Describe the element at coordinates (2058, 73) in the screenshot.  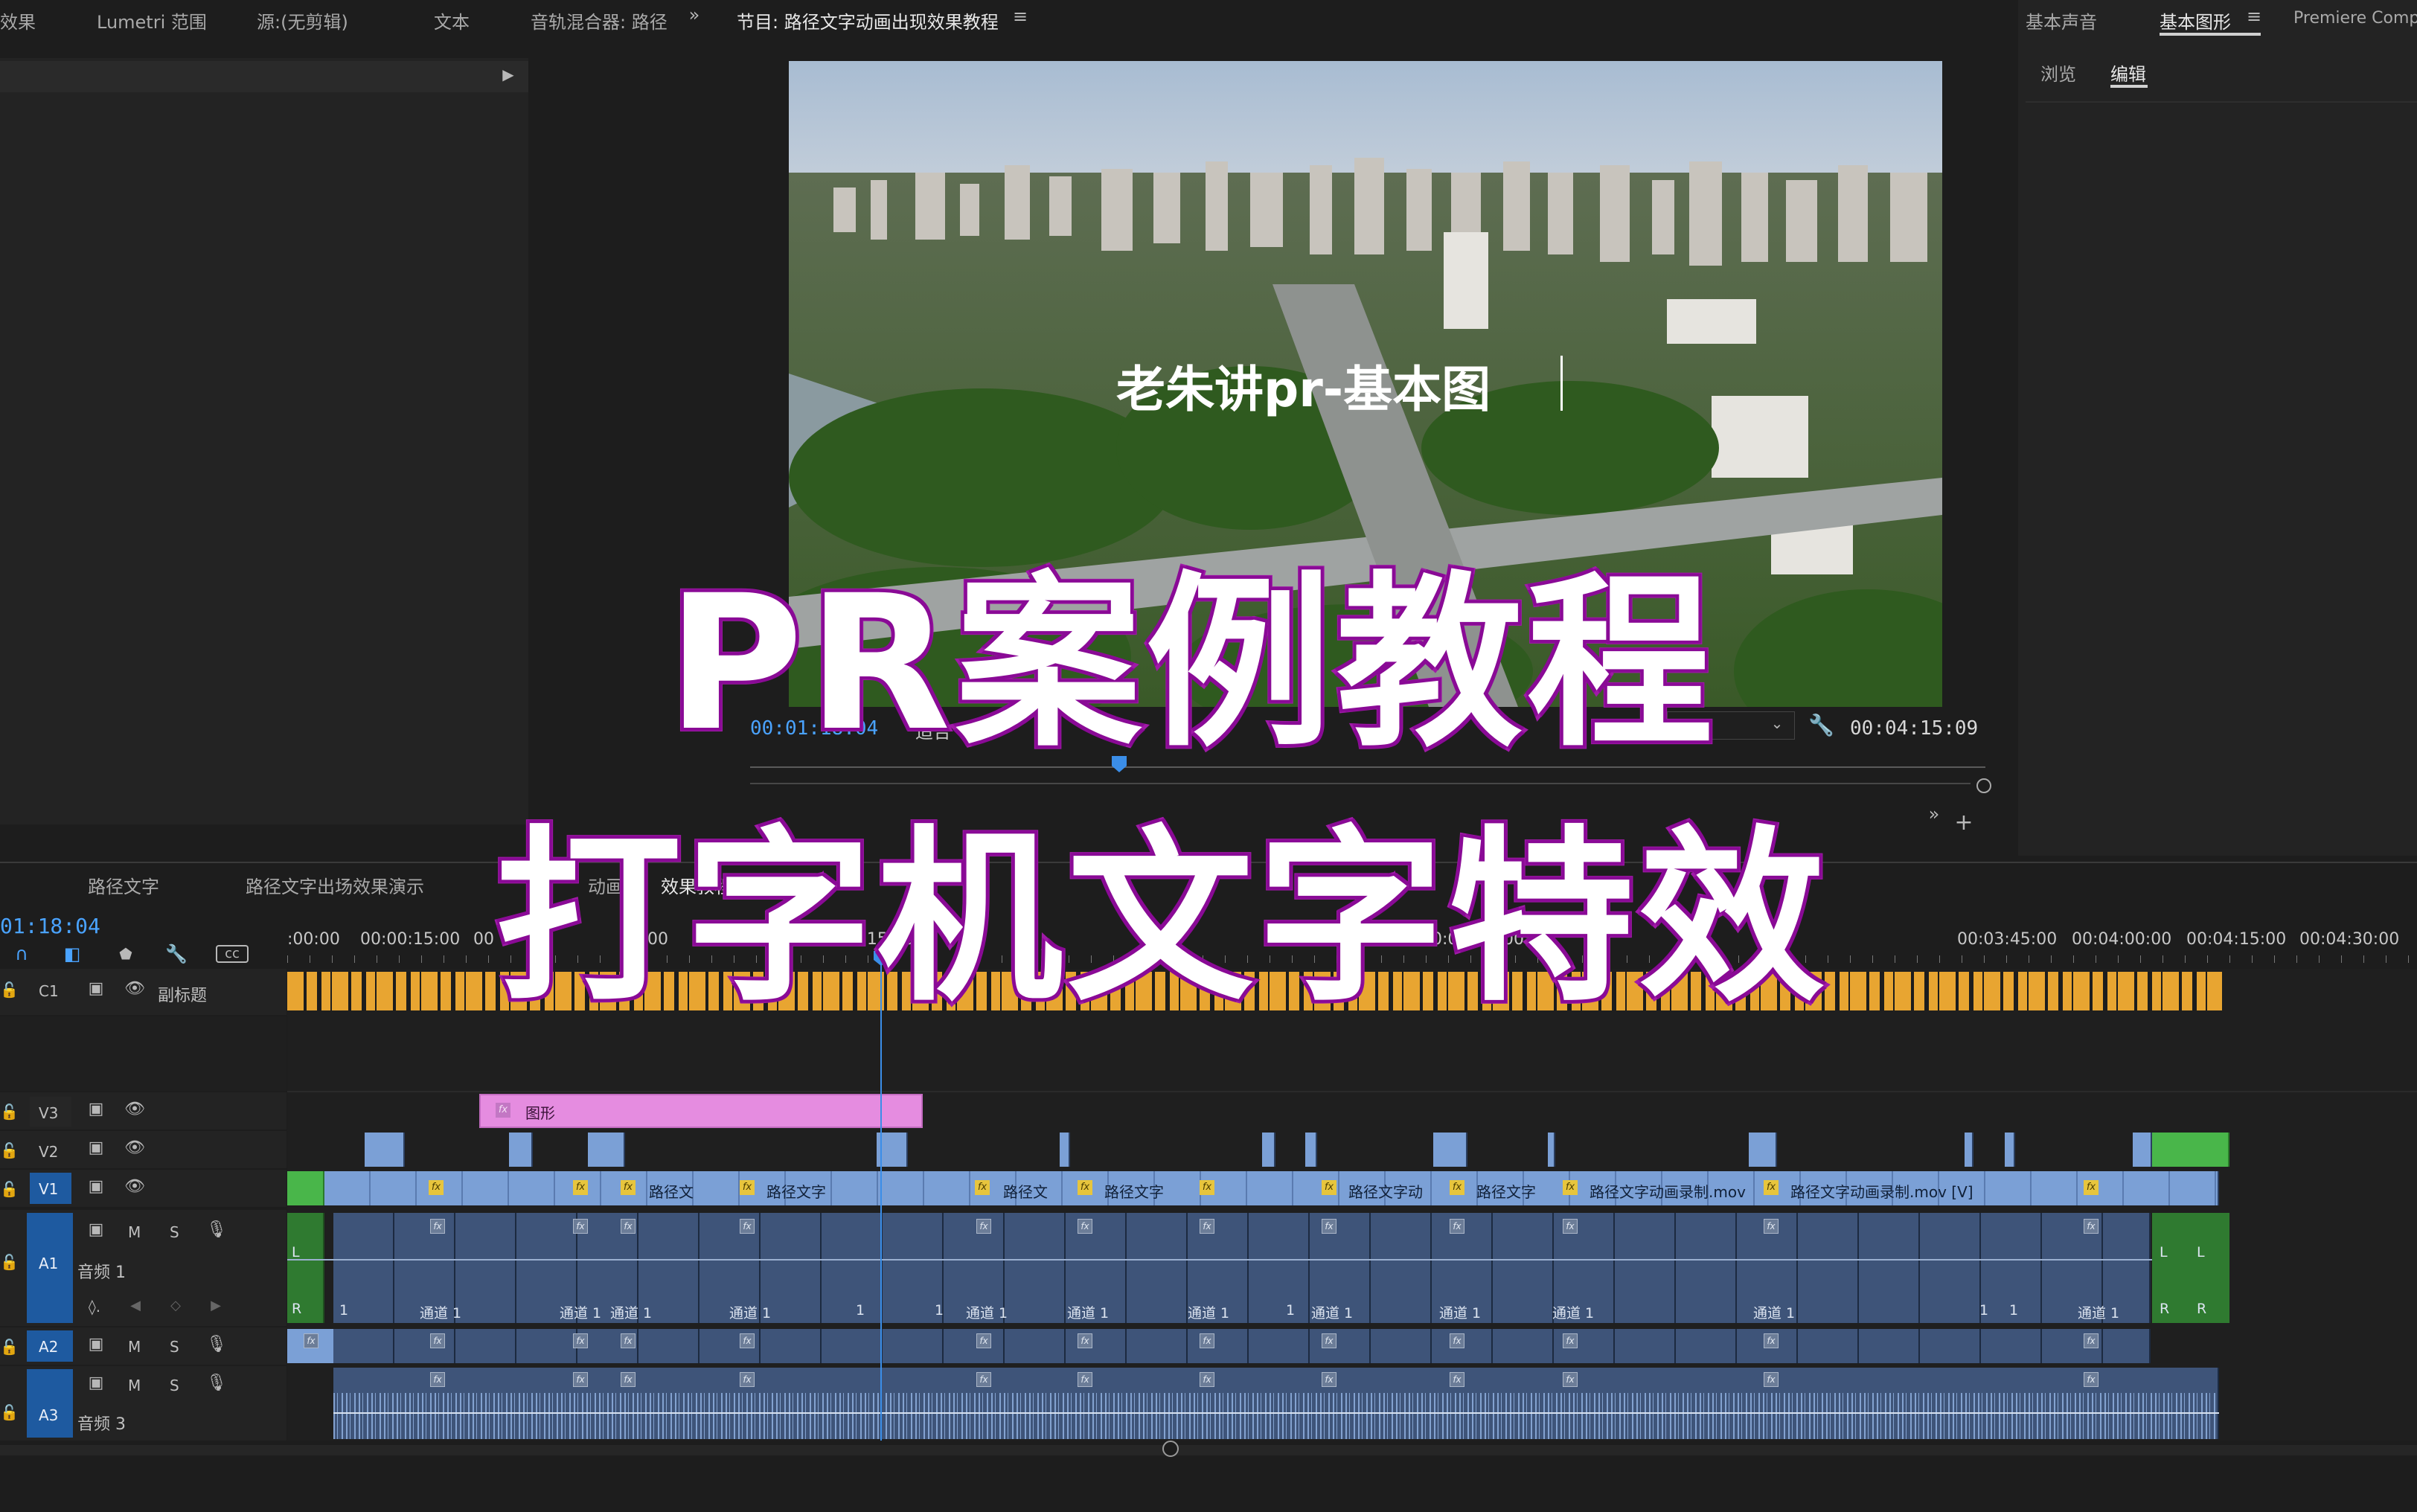
I see `subtab-browse: 浏览` at that location.